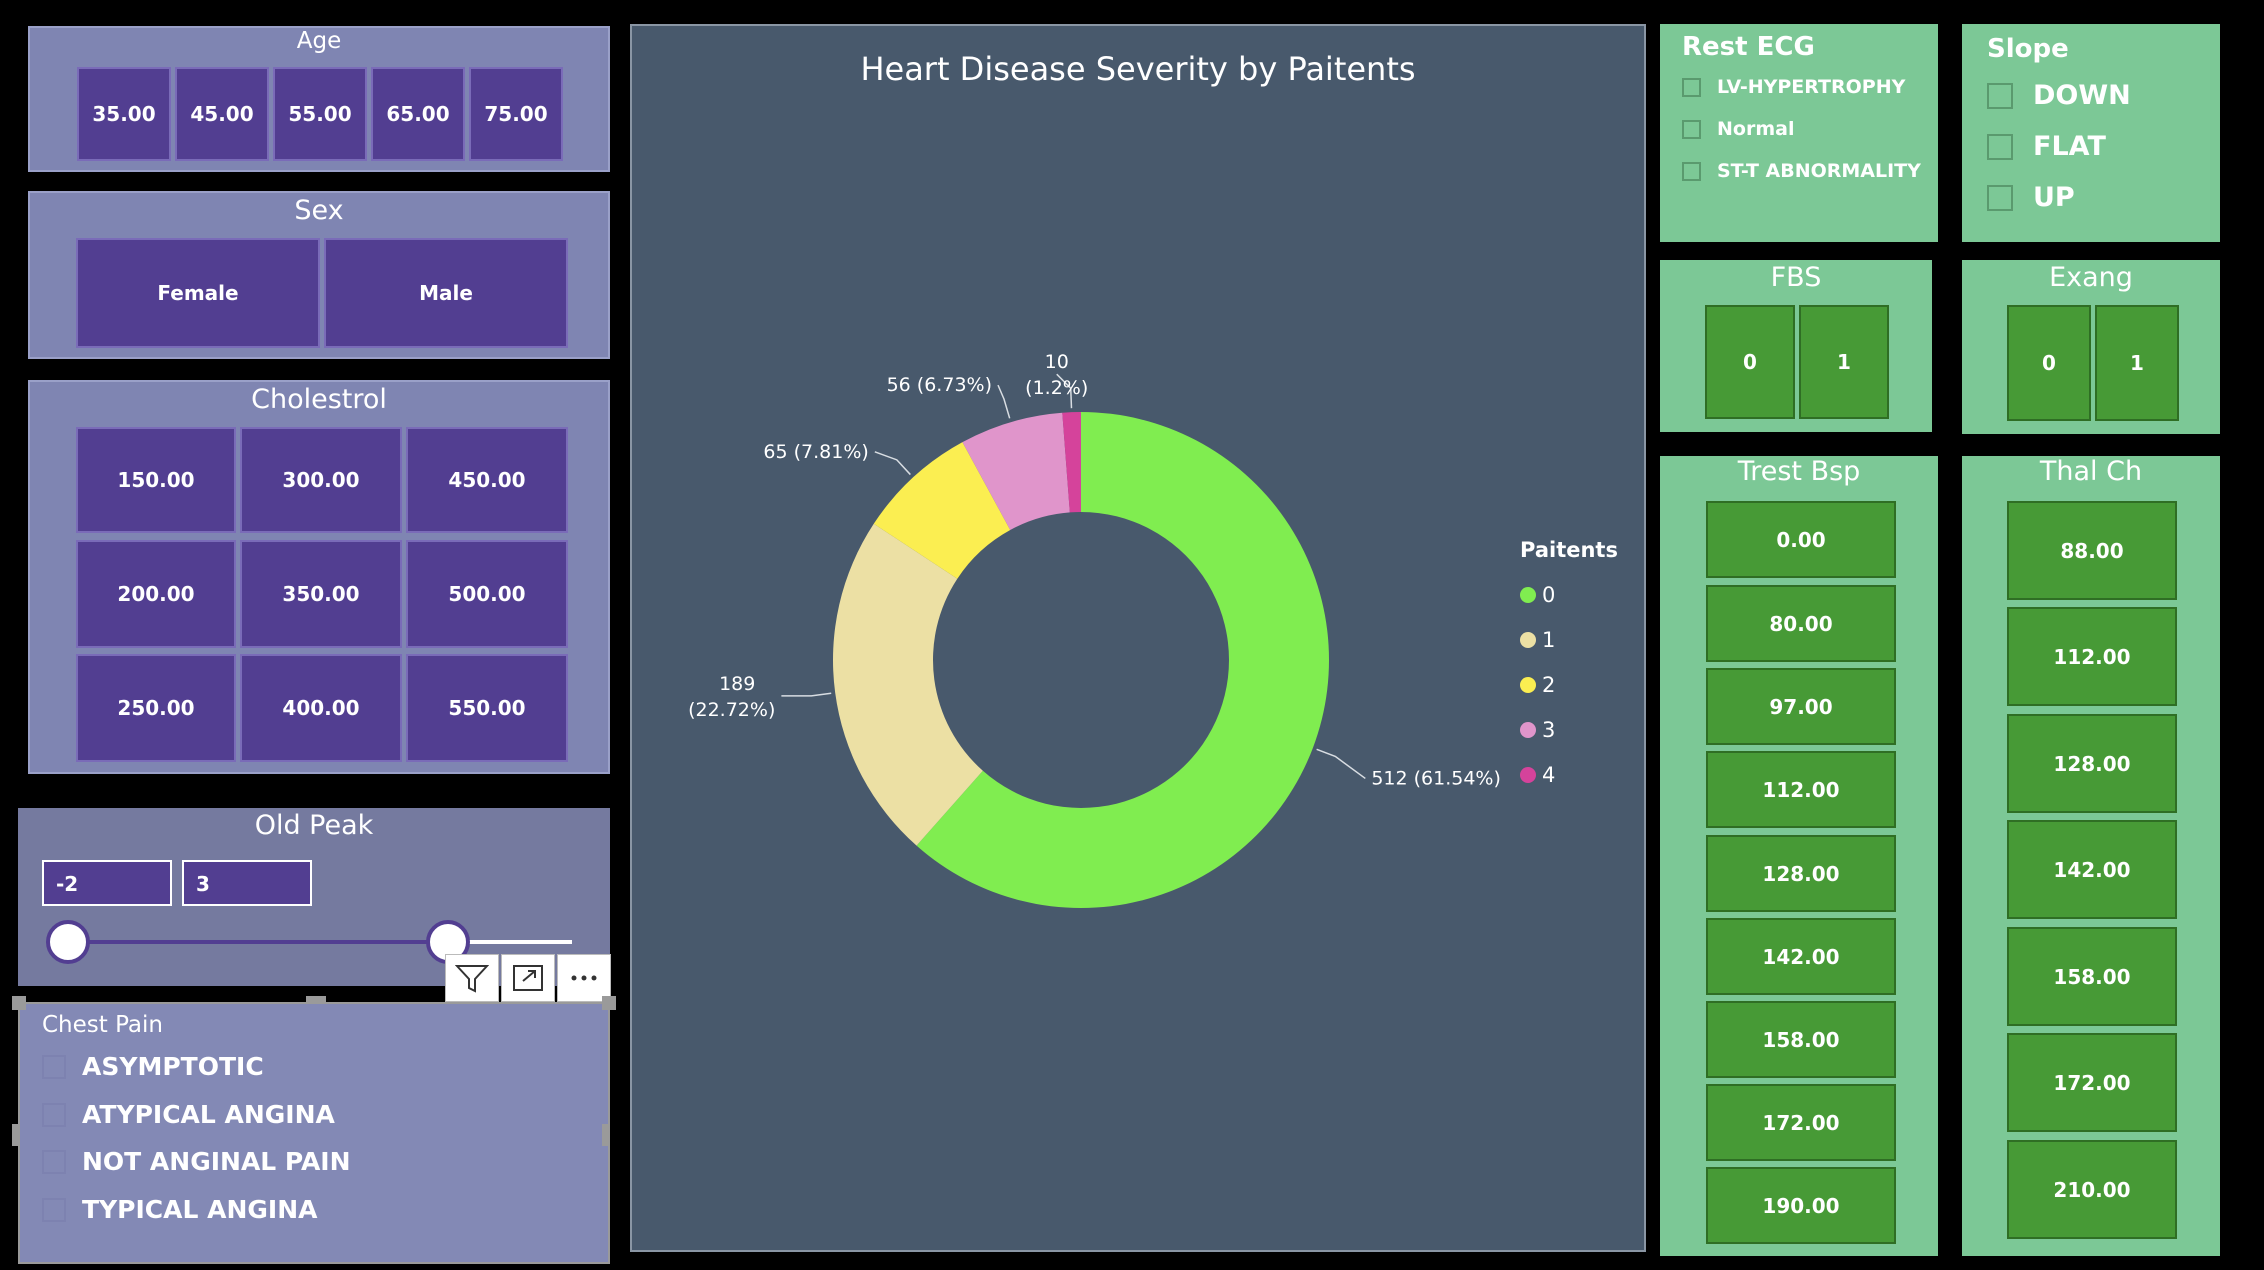 The height and width of the screenshot is (1270, 2264). What do you see at coordinates (528, 978) in the screenshot?
I see `focus-mode-button` at bounding box center [528, 978].